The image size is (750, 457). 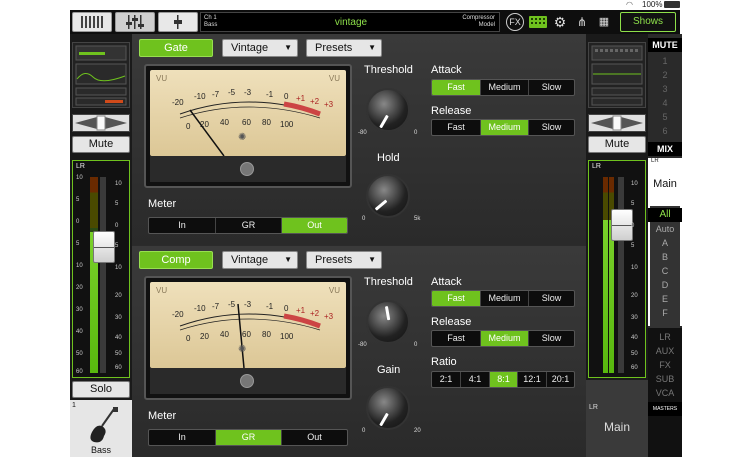 What do you see at coordinates (388, 70) in the screenshot?
I see `gate-threshold-label: Threshold` at bounding box center [388, 70].